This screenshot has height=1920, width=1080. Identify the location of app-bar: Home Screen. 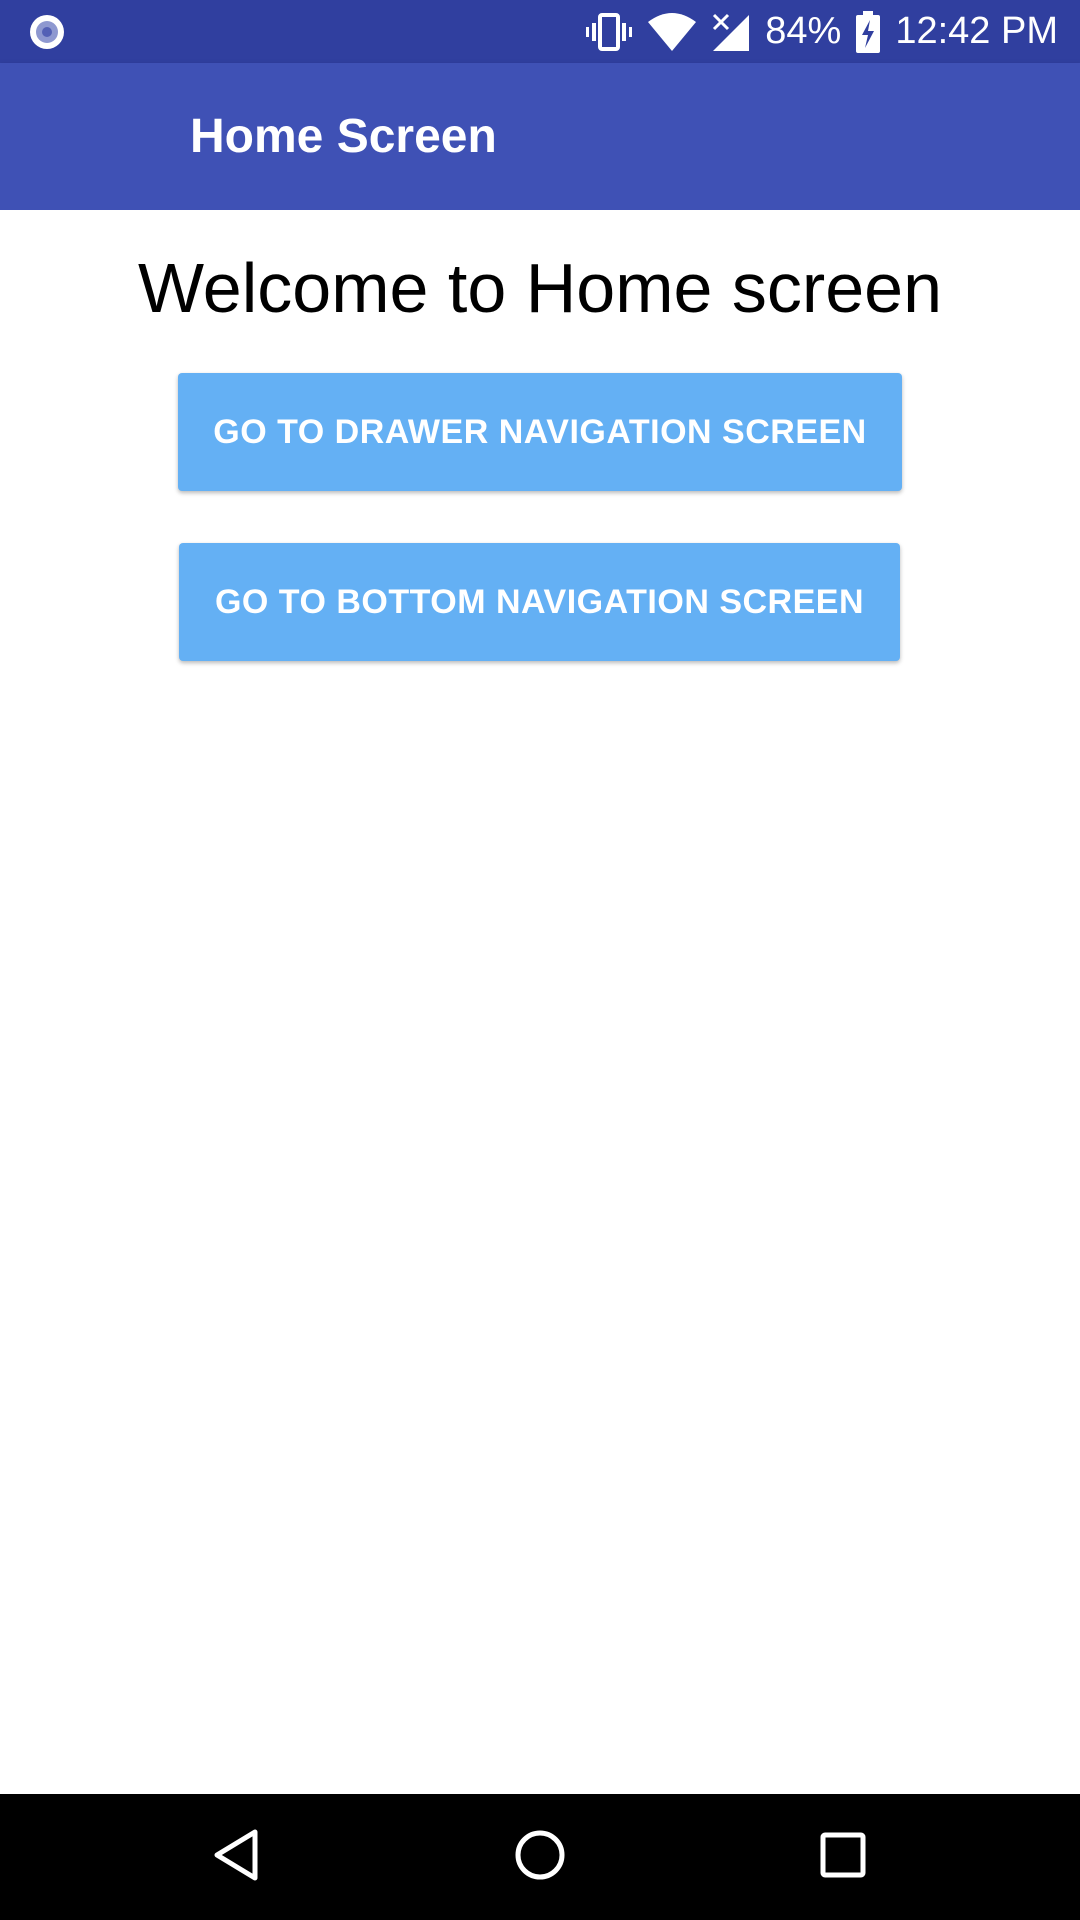
(540, 136).